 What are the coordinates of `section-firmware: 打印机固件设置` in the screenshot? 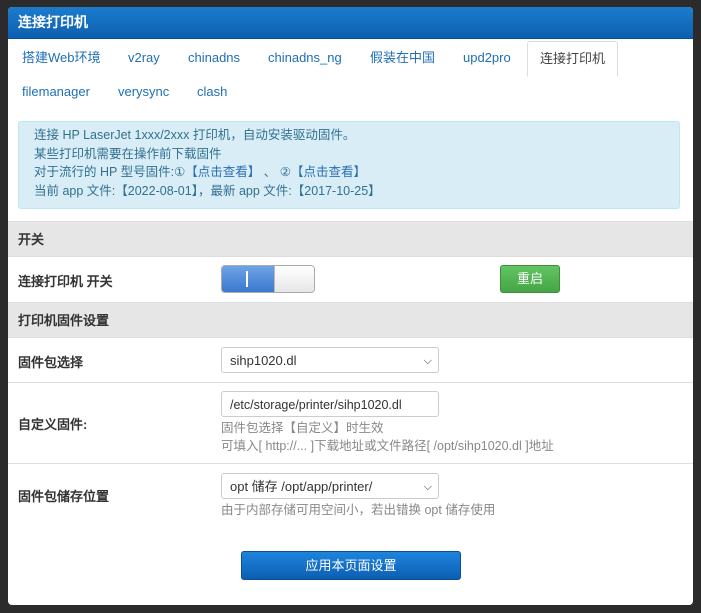 It's located at (350, 319).